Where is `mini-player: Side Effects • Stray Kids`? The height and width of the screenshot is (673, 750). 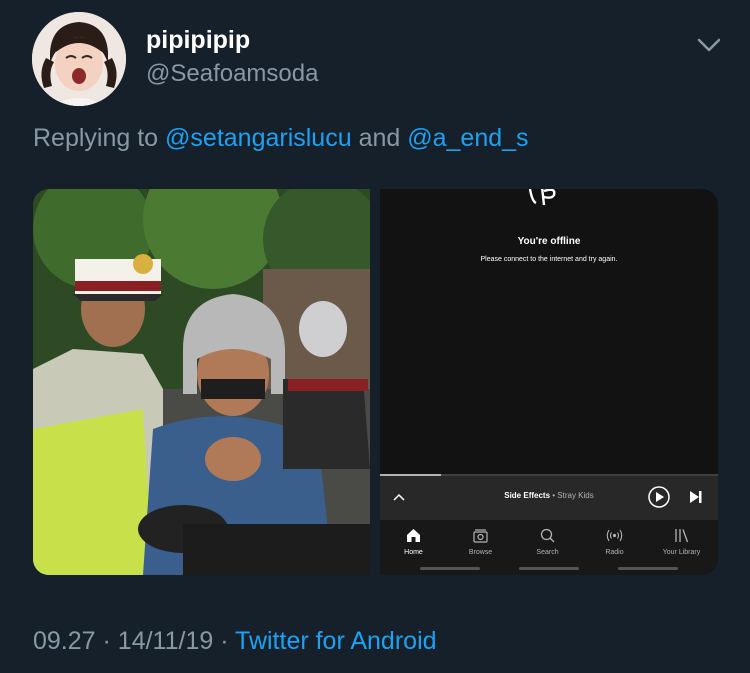 mini-player: Side Effects • Stray Kids is located at coordinates (549, 498).